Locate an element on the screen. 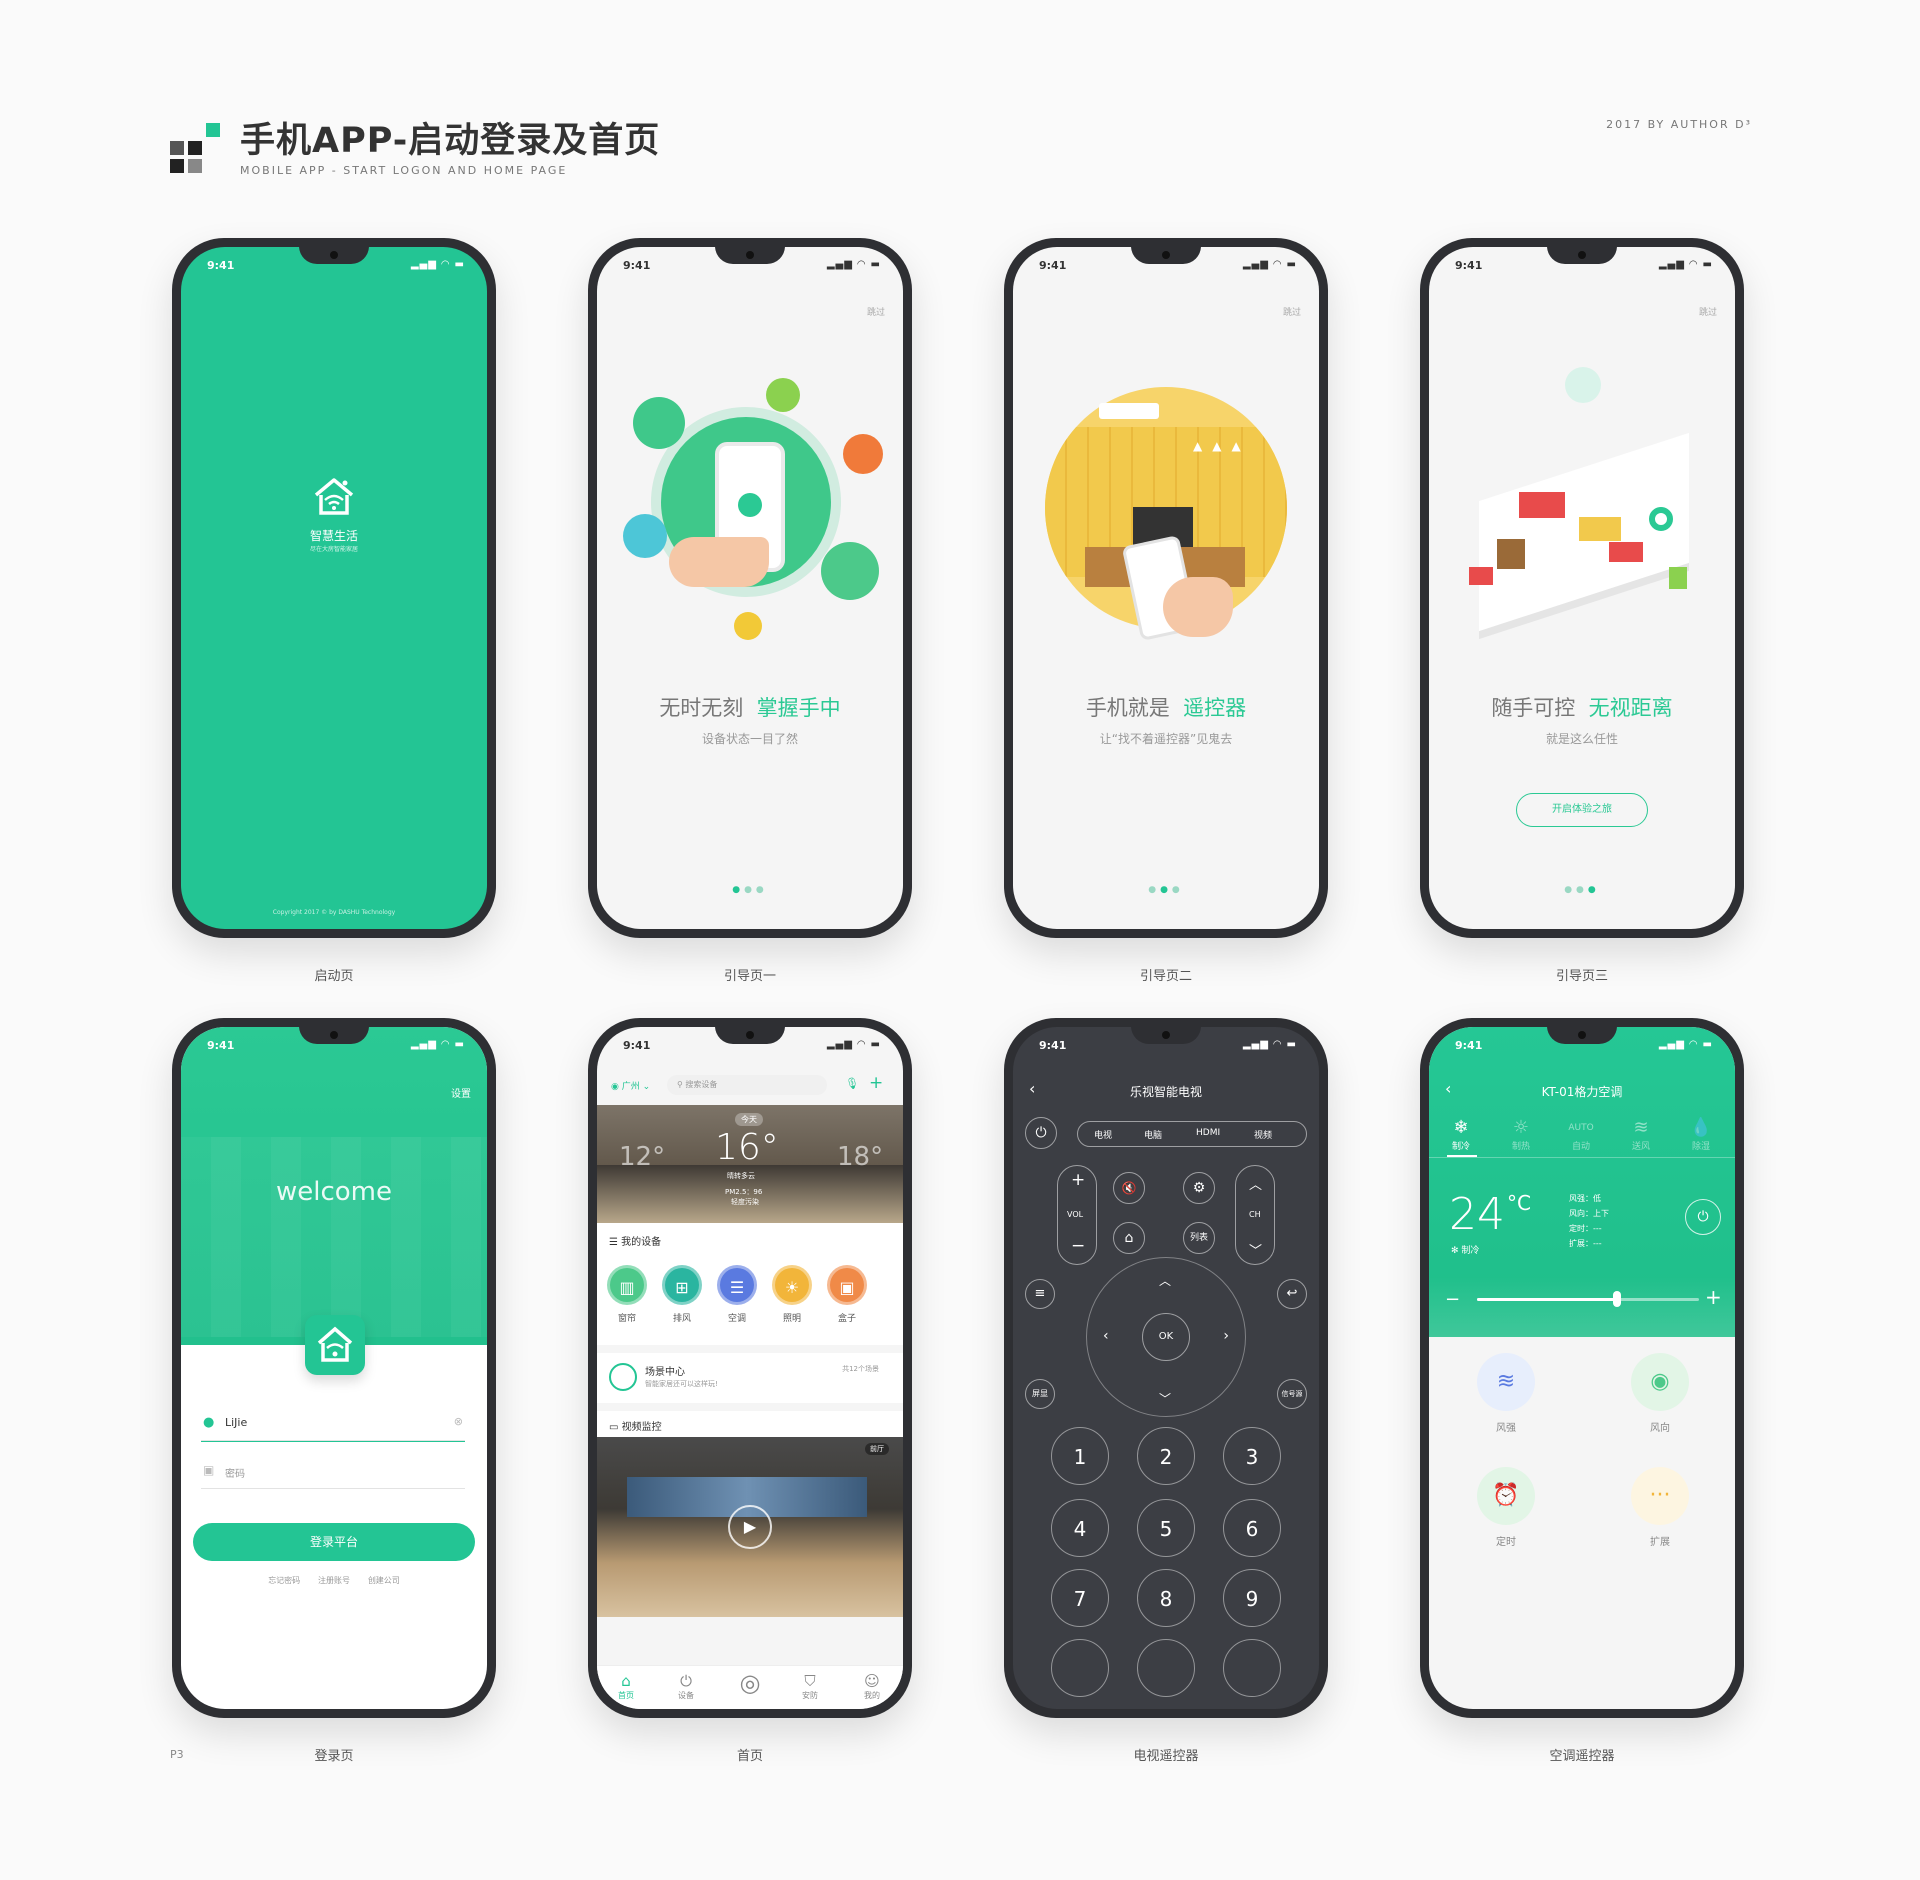 The height and width of the screenshot is (1880, 1920). login-button: 登录平台 is located at coordinates (334, 1542).